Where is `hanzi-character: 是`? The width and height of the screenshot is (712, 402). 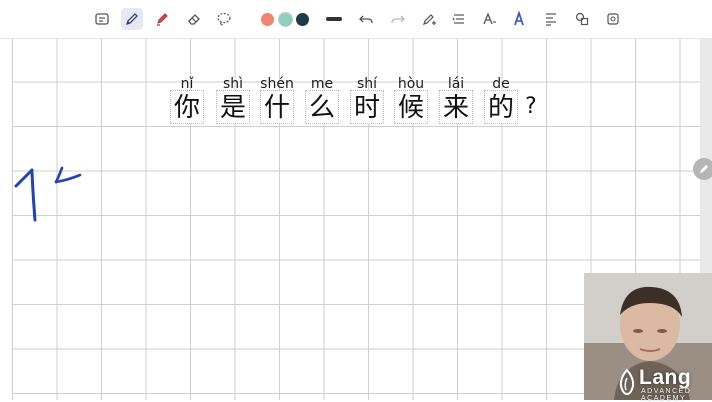 hanzi-character: 是 is located at coordinates (233, 107).